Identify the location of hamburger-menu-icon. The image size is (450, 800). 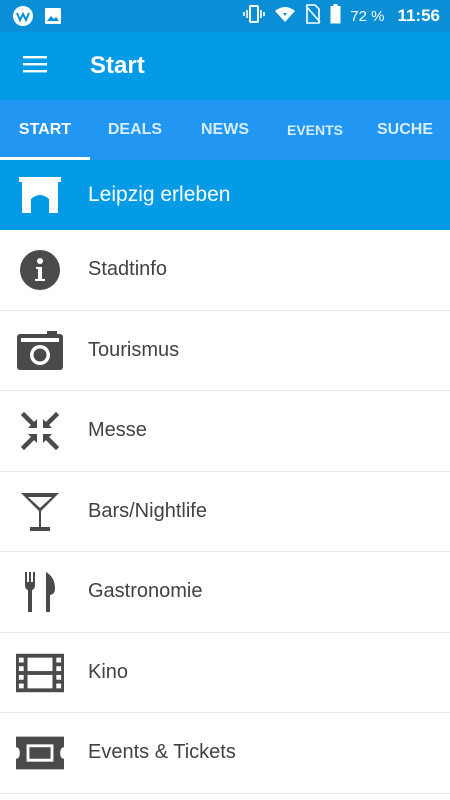
(35, 66).